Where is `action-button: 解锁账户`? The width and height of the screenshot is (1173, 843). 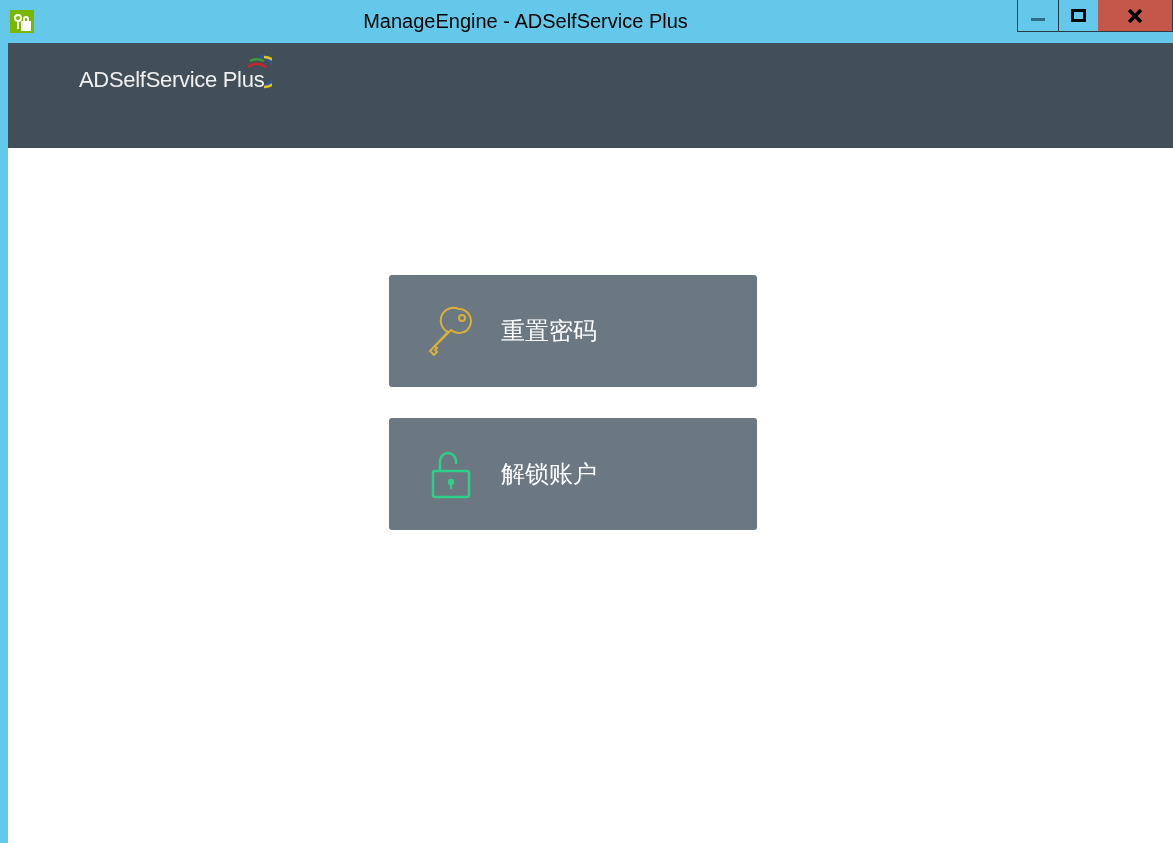
action-button: 解锁账户 is located at coordinates (573, 474).